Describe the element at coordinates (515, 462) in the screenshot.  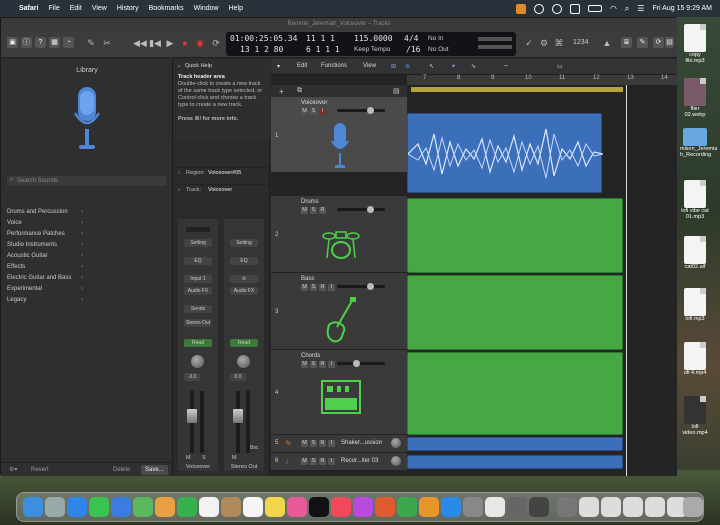
I see `region-recorder` at that location.